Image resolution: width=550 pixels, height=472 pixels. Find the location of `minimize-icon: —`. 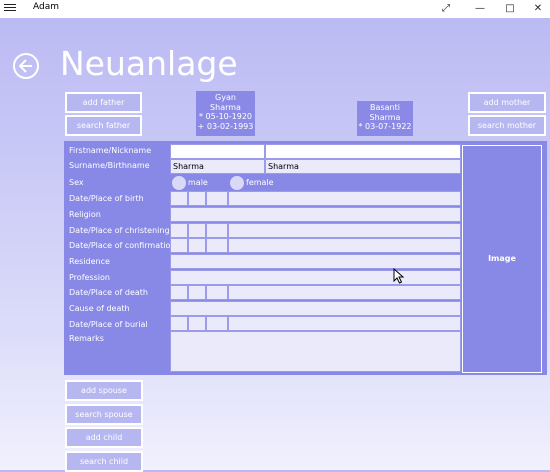

minimize-icon: — is located at coordinates (480, 9).